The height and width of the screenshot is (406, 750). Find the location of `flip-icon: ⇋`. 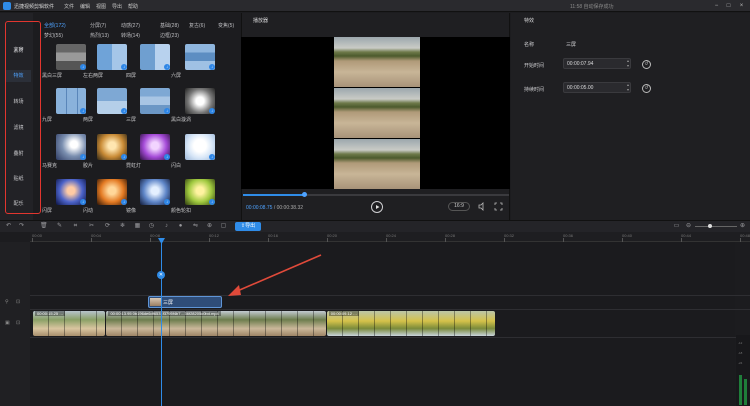

flip-icon: ⇋ is located at coordinates (195, 226).